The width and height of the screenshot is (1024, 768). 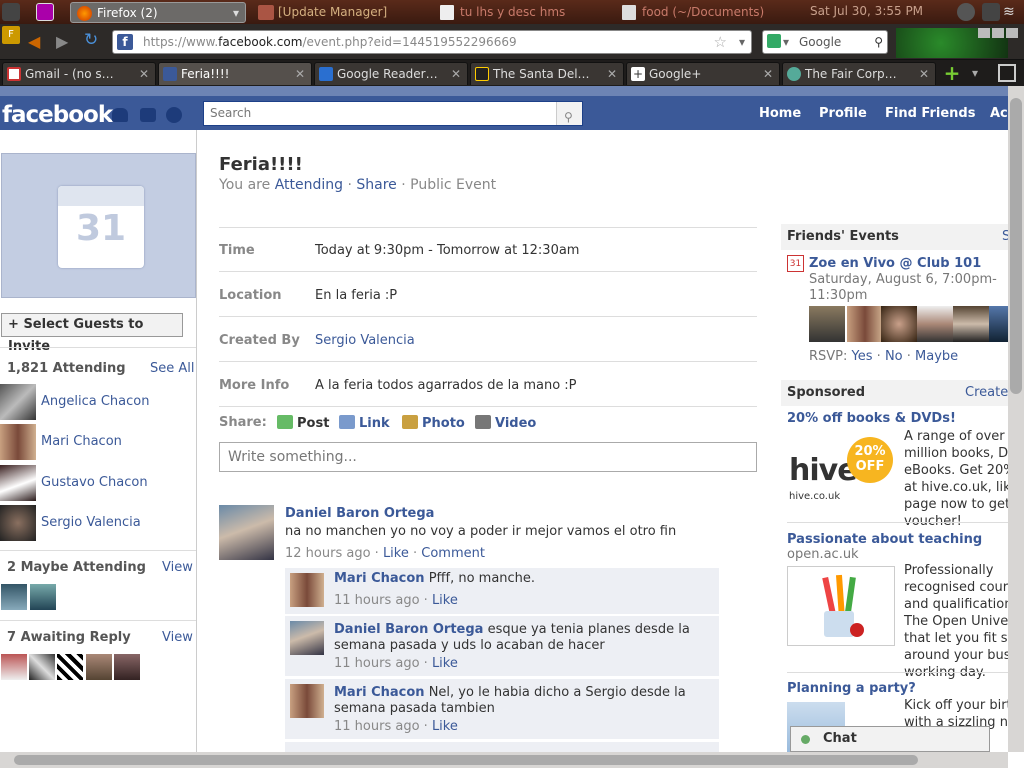 I want to click on attending-link: Attending, so click(x=309, y=185).